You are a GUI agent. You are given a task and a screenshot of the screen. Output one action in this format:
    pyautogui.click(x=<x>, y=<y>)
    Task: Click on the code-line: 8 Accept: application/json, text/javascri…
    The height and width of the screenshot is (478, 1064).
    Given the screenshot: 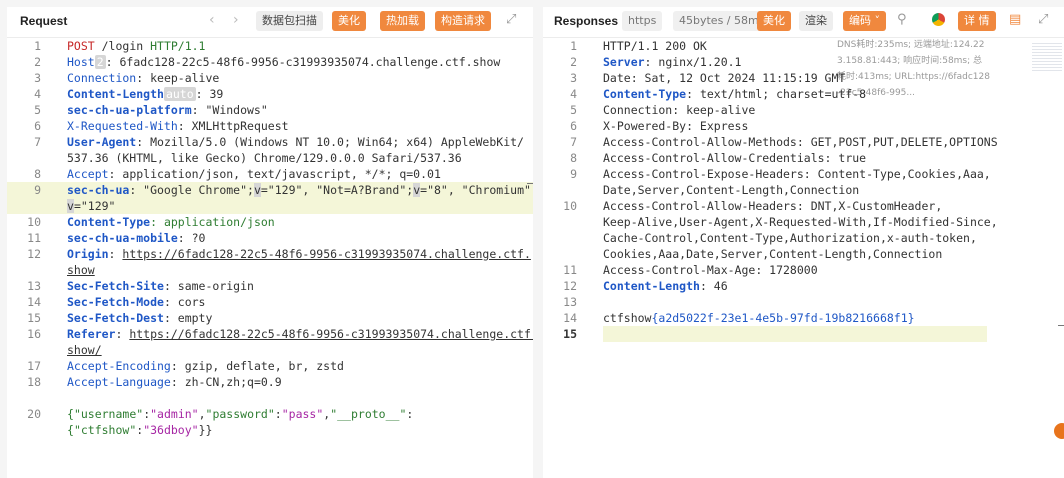 What is the action you would take?
    pyautogui.click(x=237, y=174)
    